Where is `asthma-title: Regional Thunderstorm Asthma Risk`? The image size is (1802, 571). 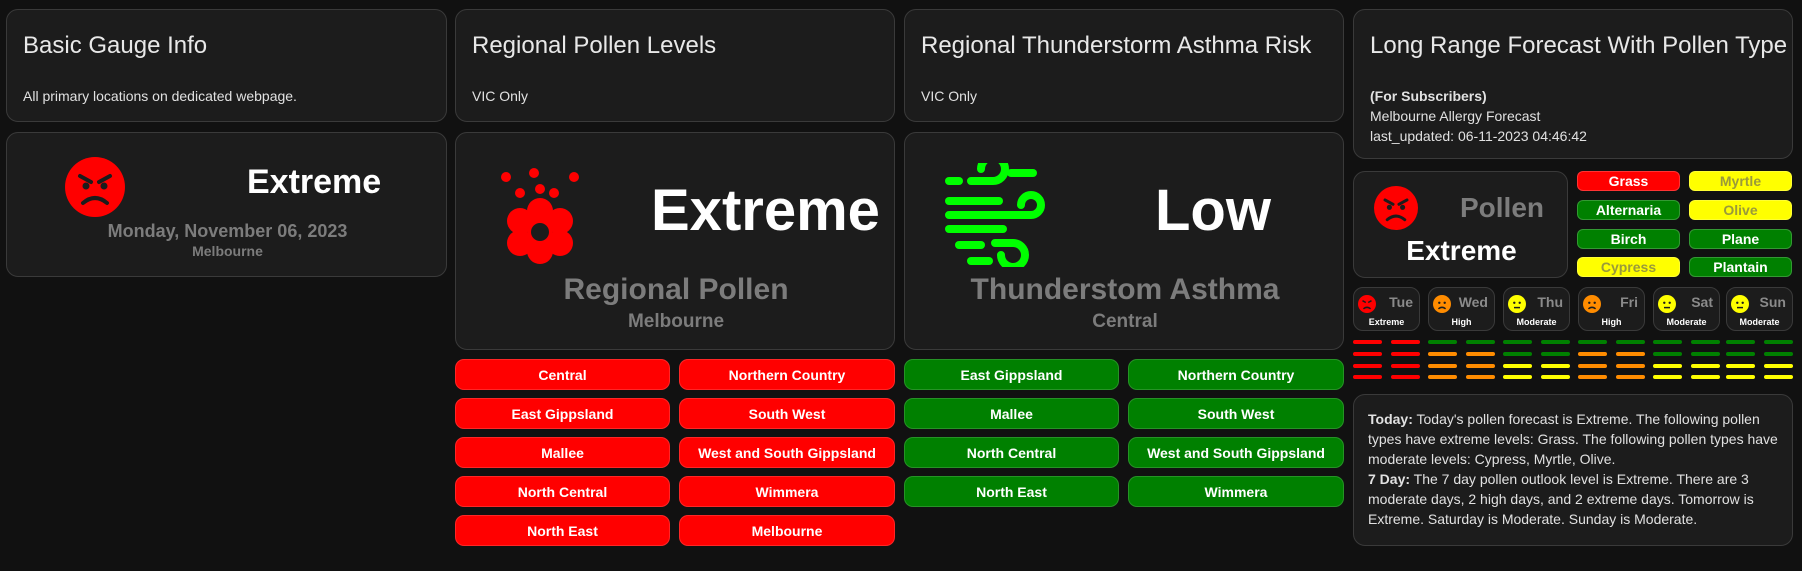 asthma-title: Regional Thunderstorm Asthma Risk is located at coordinates (1116, 45).